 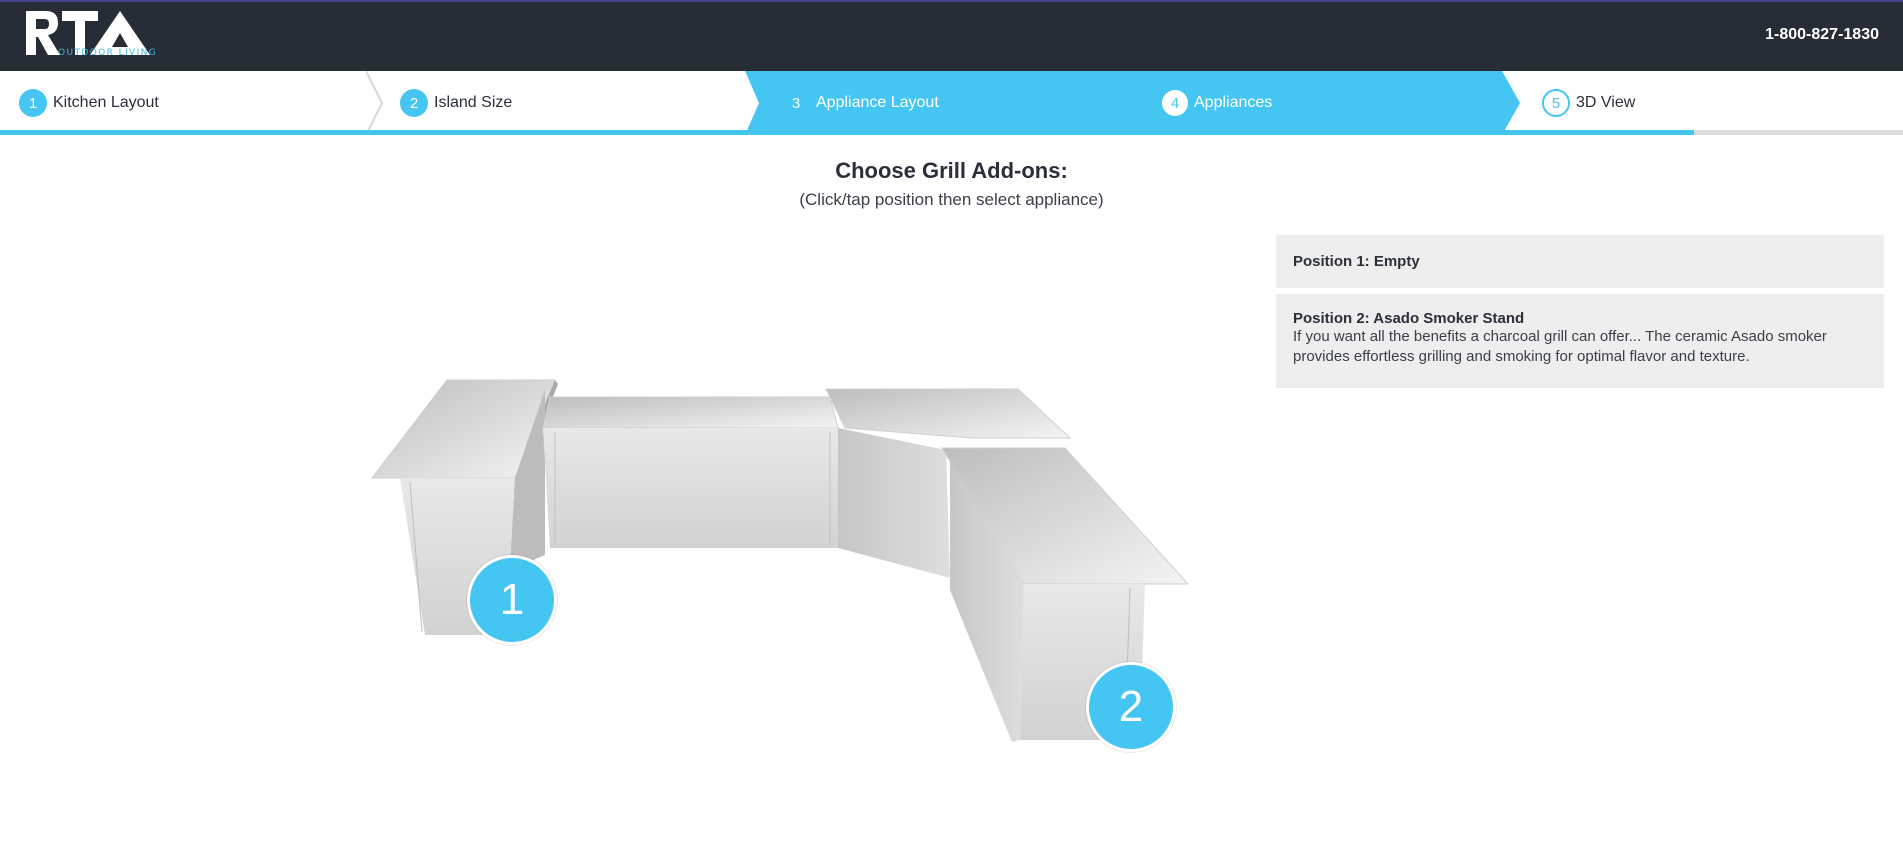 I want to click on step-label: Appliances, so click(x=1233, y=102).